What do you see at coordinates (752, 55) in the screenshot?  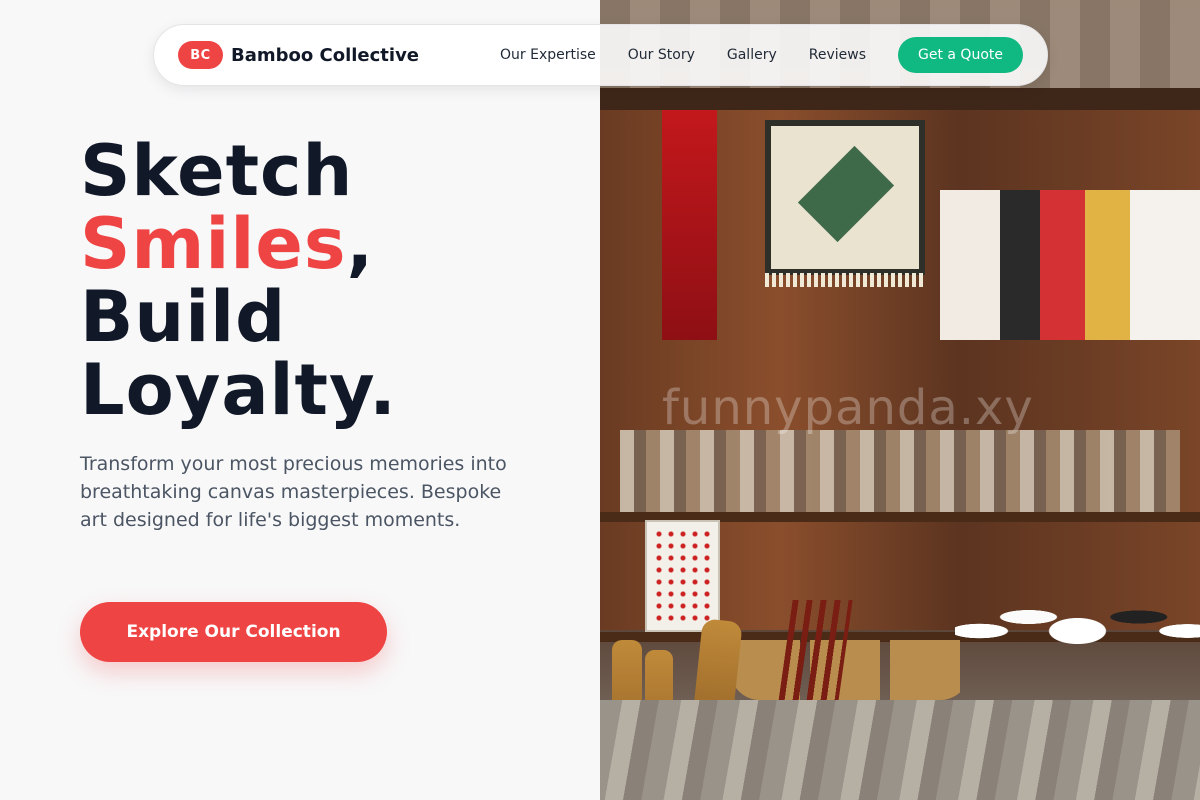 I see `nav-link-gallery: Gallery` at bounding box center [752, 55].